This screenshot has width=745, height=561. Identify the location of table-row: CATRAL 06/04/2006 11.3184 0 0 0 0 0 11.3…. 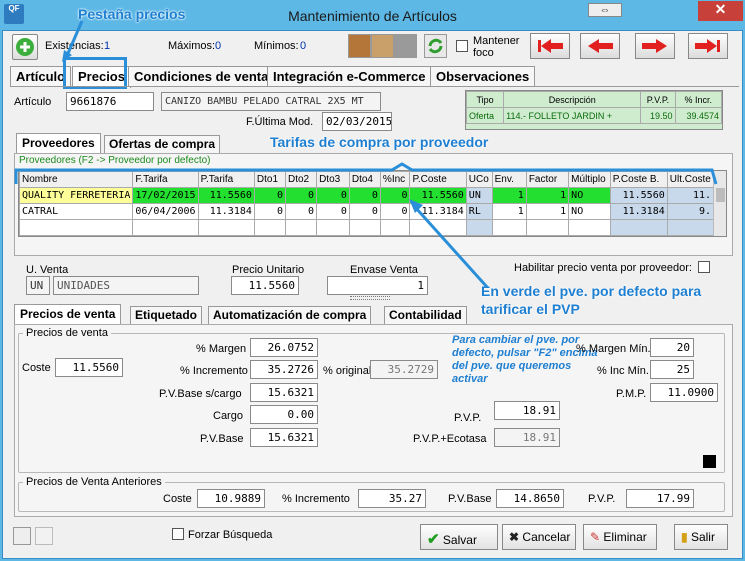
(367, 211).